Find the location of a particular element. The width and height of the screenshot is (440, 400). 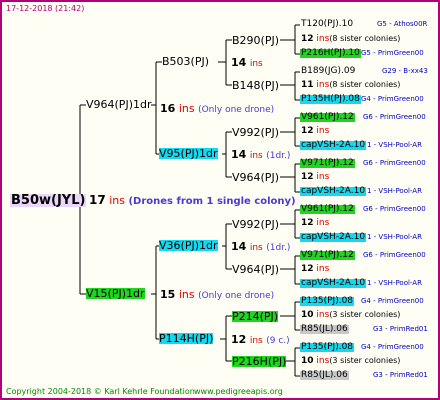

gen4-top-extra-1: G5 - Athos00R is located at coordinates (402, 24).